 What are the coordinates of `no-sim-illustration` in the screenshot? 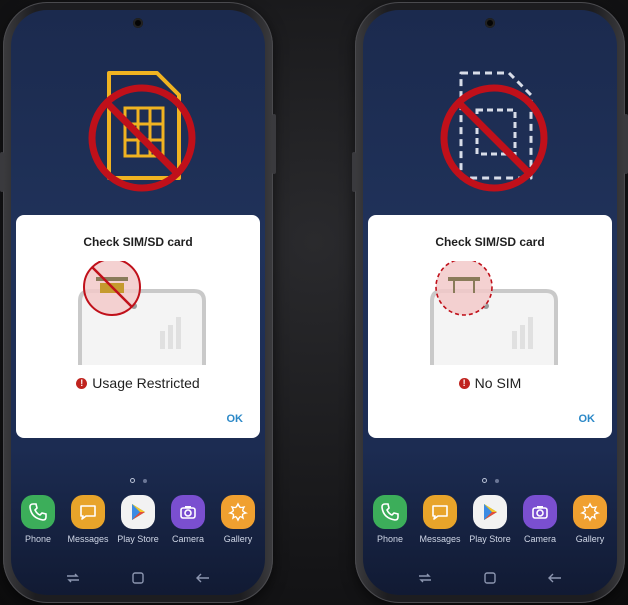 It's located at (494, 313).